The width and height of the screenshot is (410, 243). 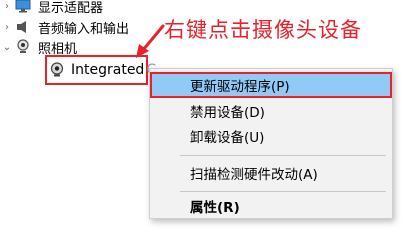 I want to click on camera-icon, so click(x=23, y=47).